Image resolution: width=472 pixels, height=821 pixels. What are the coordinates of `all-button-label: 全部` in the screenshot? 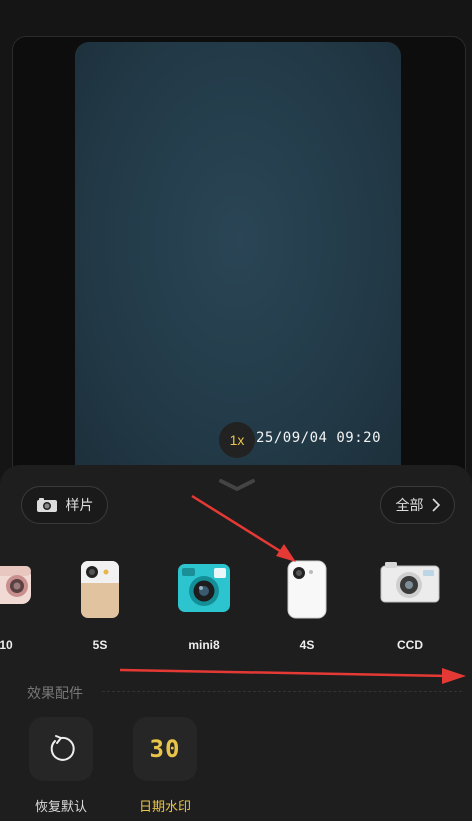 It's located at (409, 505).